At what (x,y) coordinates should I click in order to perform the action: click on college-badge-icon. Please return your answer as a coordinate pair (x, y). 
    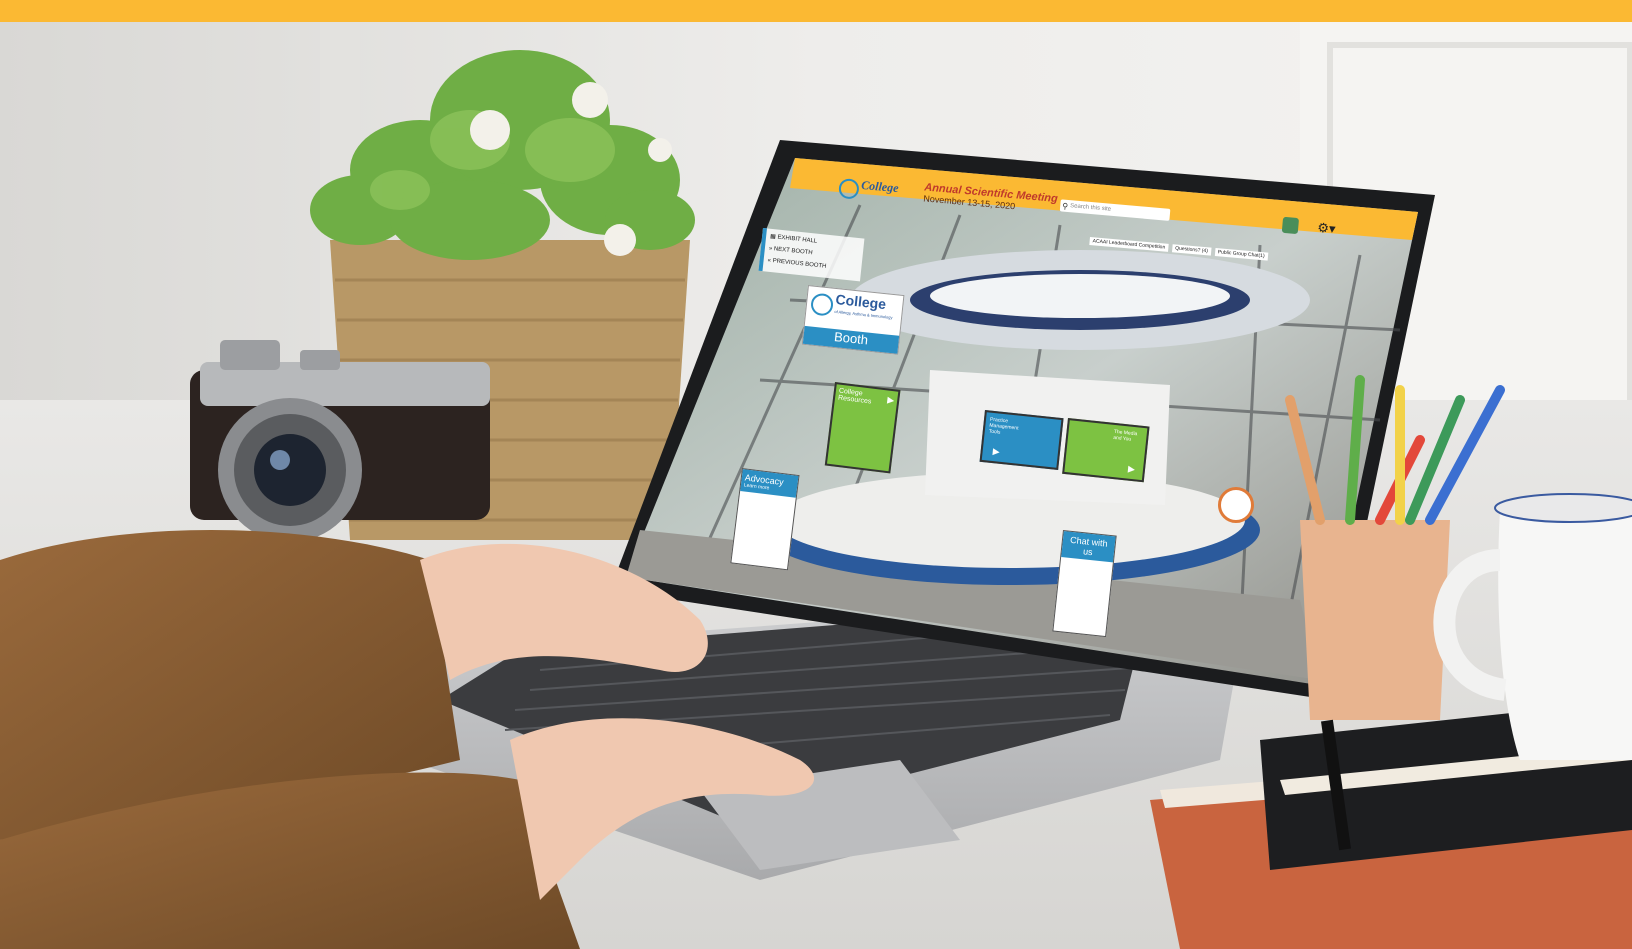
    Looking at the image, I should click on (1236, 505).